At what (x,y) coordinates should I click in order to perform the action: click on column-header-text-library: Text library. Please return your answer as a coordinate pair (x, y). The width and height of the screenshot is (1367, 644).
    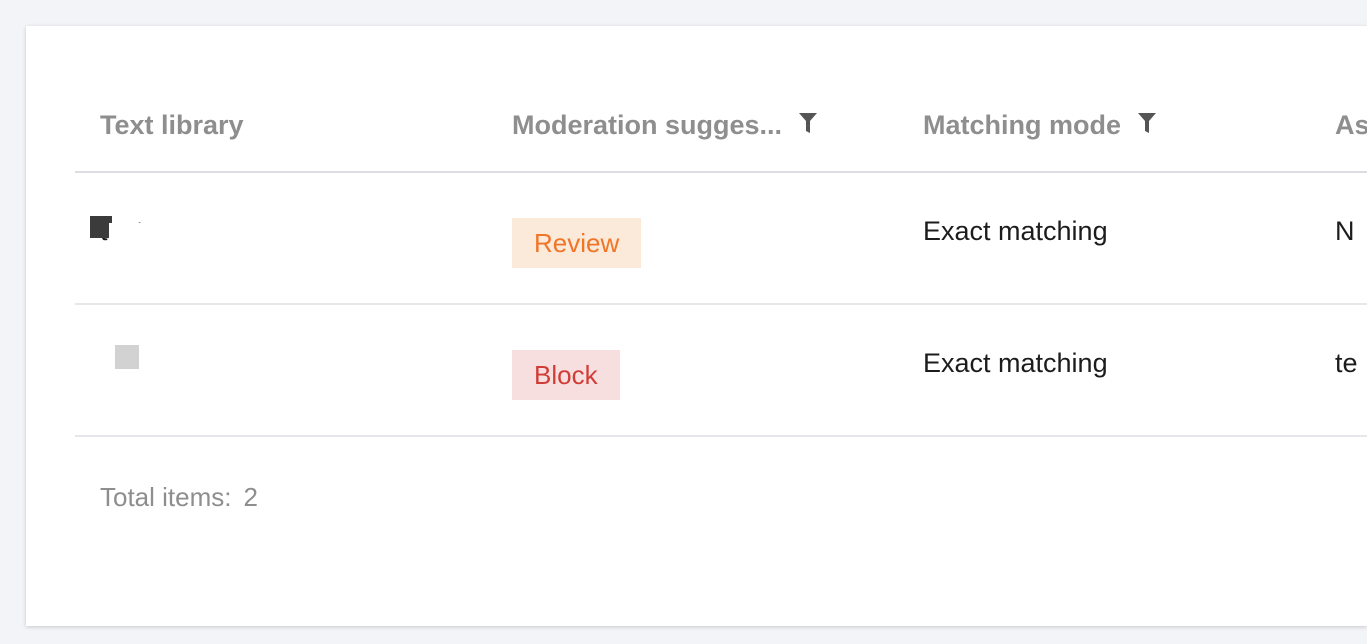
    Looking at the image, I should click on (172, 125).